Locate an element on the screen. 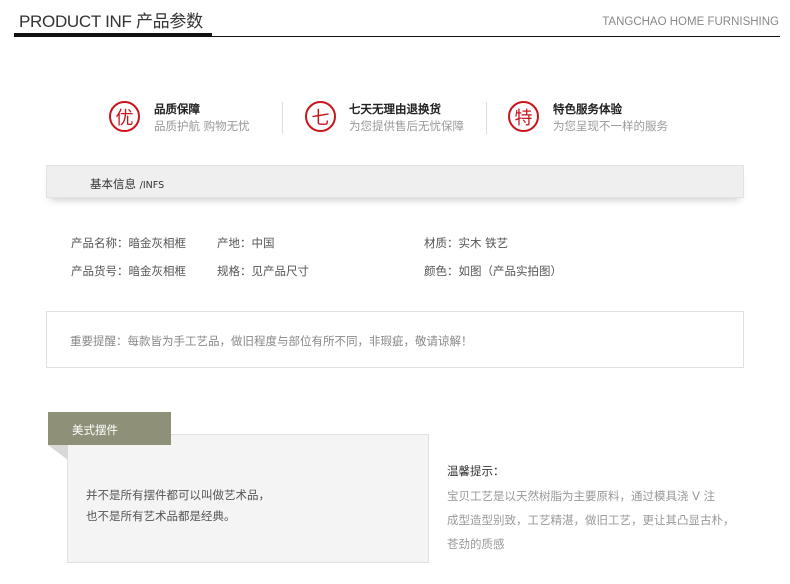  product-name: 产品名称：暗金灰相框 is located at coordinates (128, 243).